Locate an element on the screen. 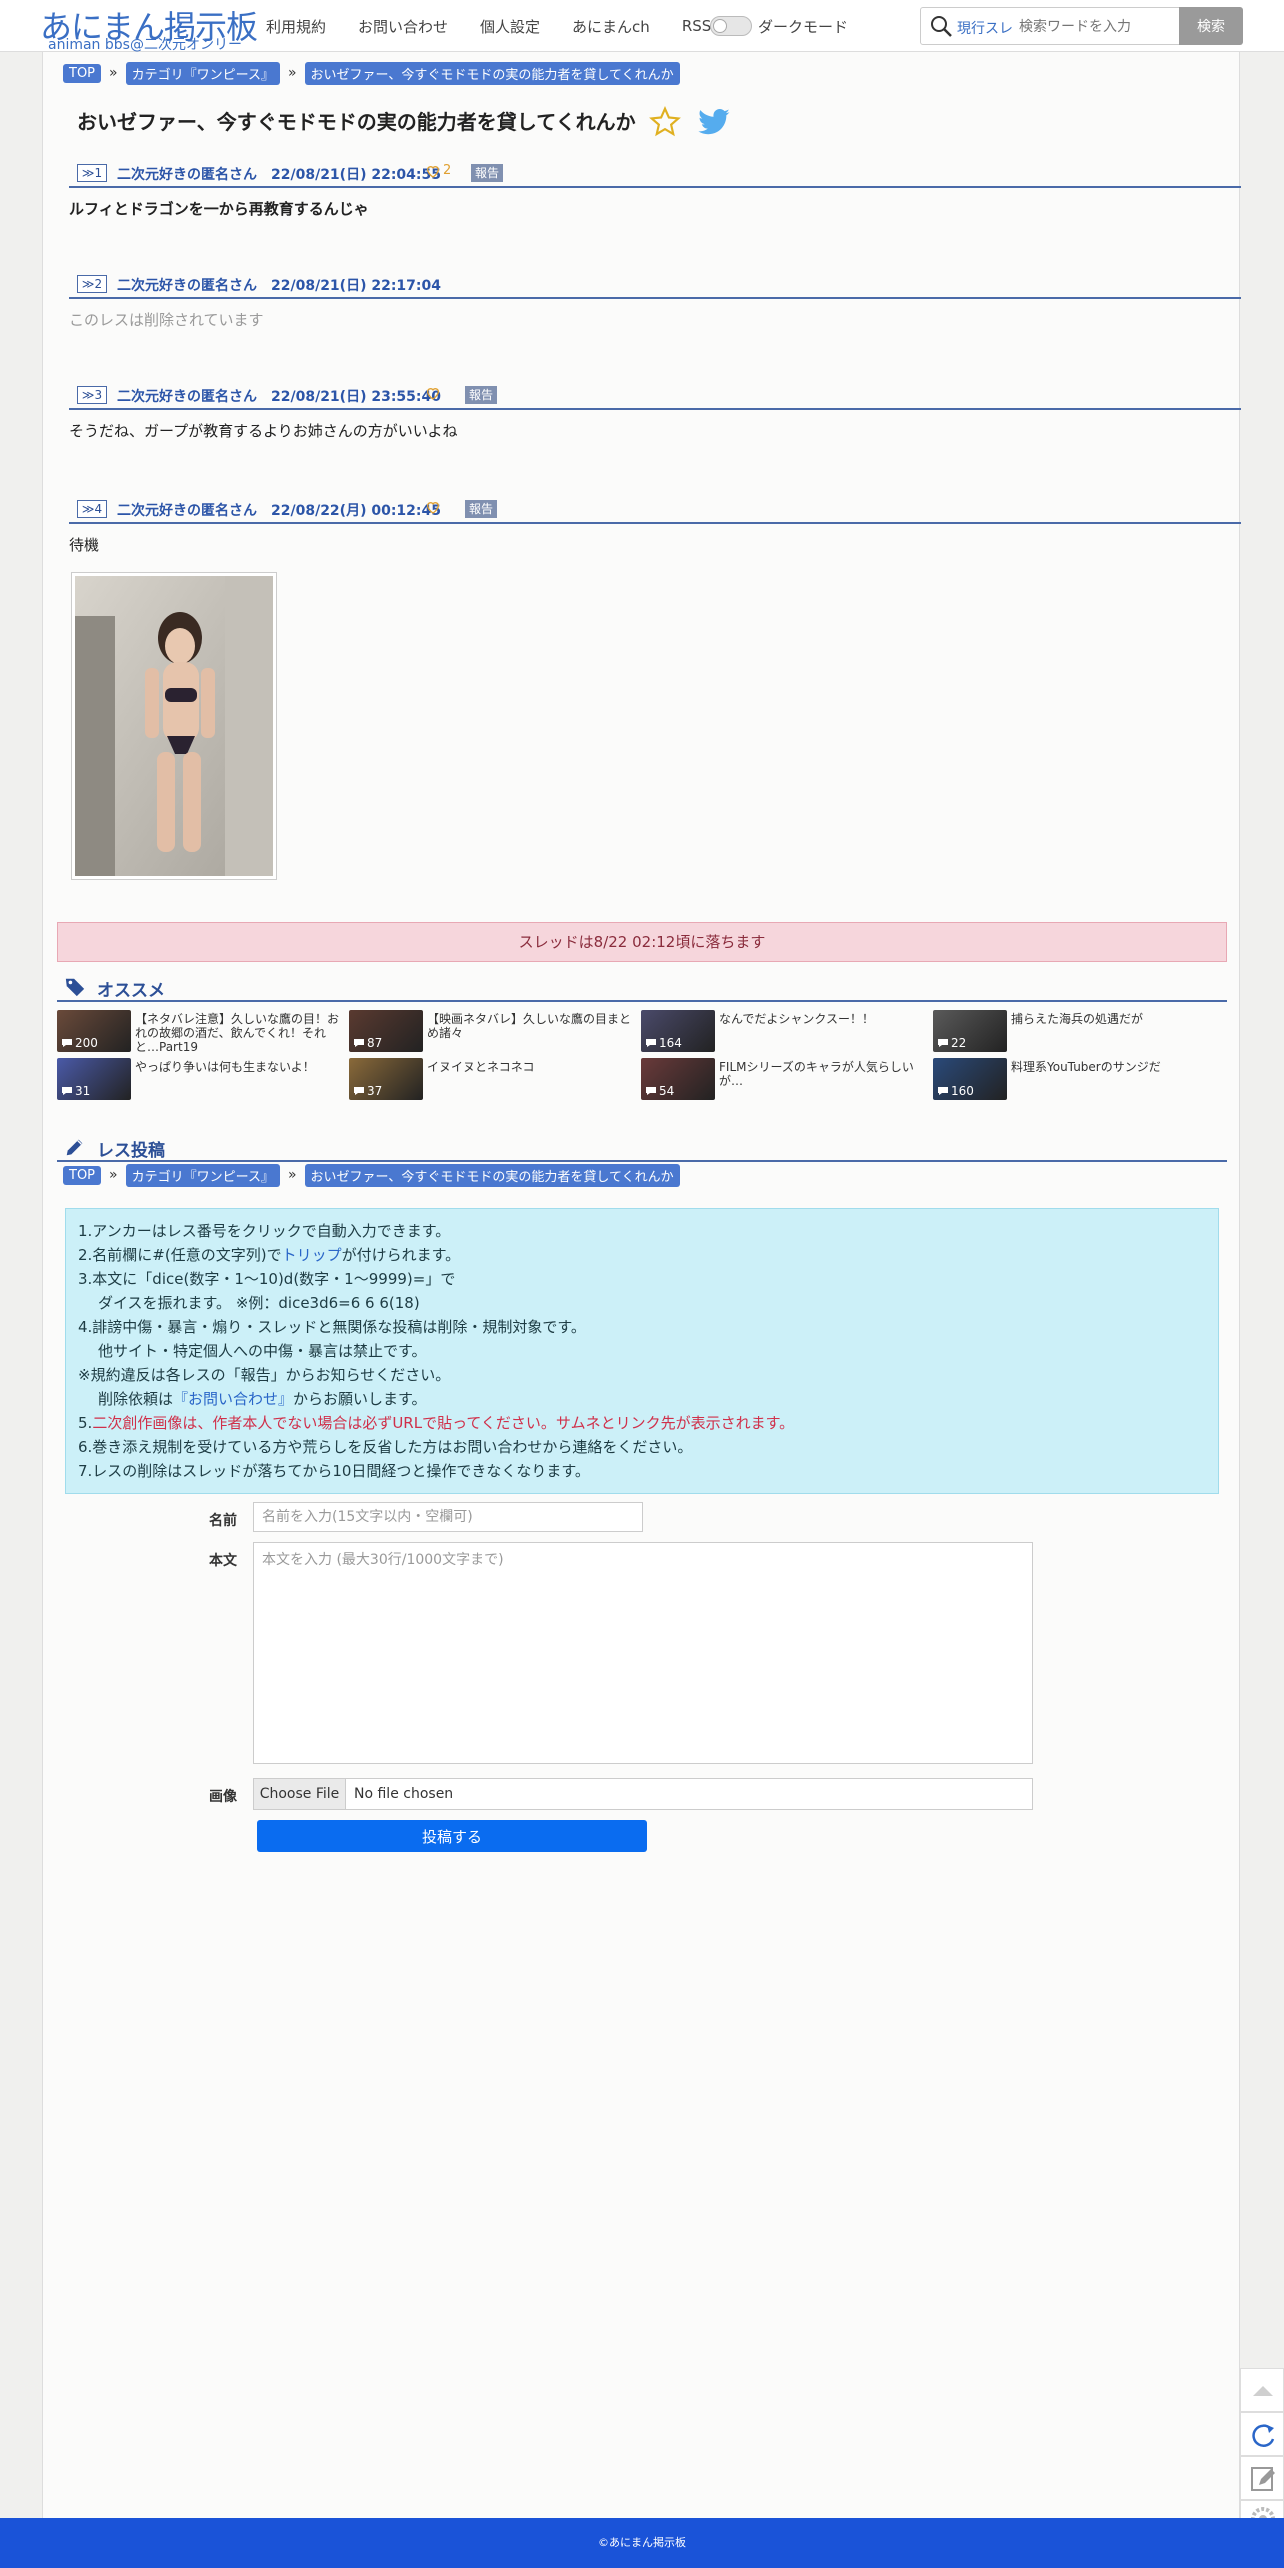 The width and height of the screenshot is (1284, 2568). recommend-item: 164 なんでだよシャンクスー！！ is located at coordinates (786, 1031).